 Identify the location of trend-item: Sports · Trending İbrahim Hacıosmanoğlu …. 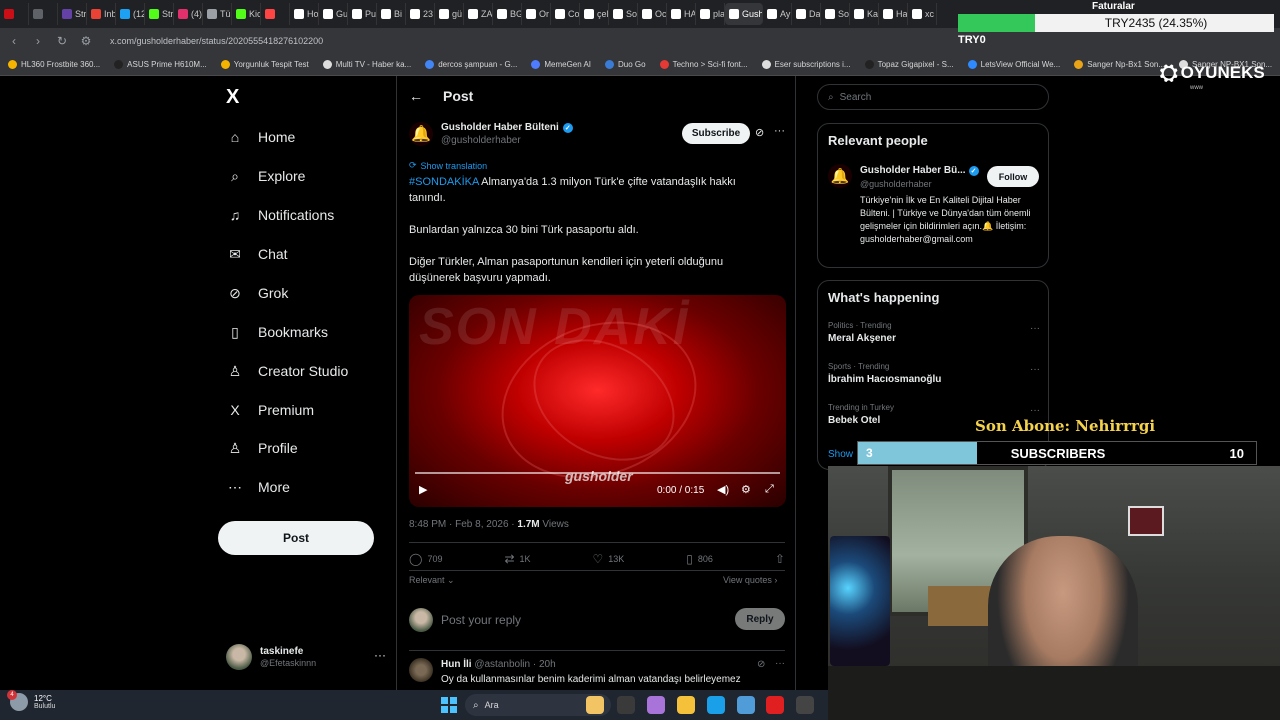
(934, 373).